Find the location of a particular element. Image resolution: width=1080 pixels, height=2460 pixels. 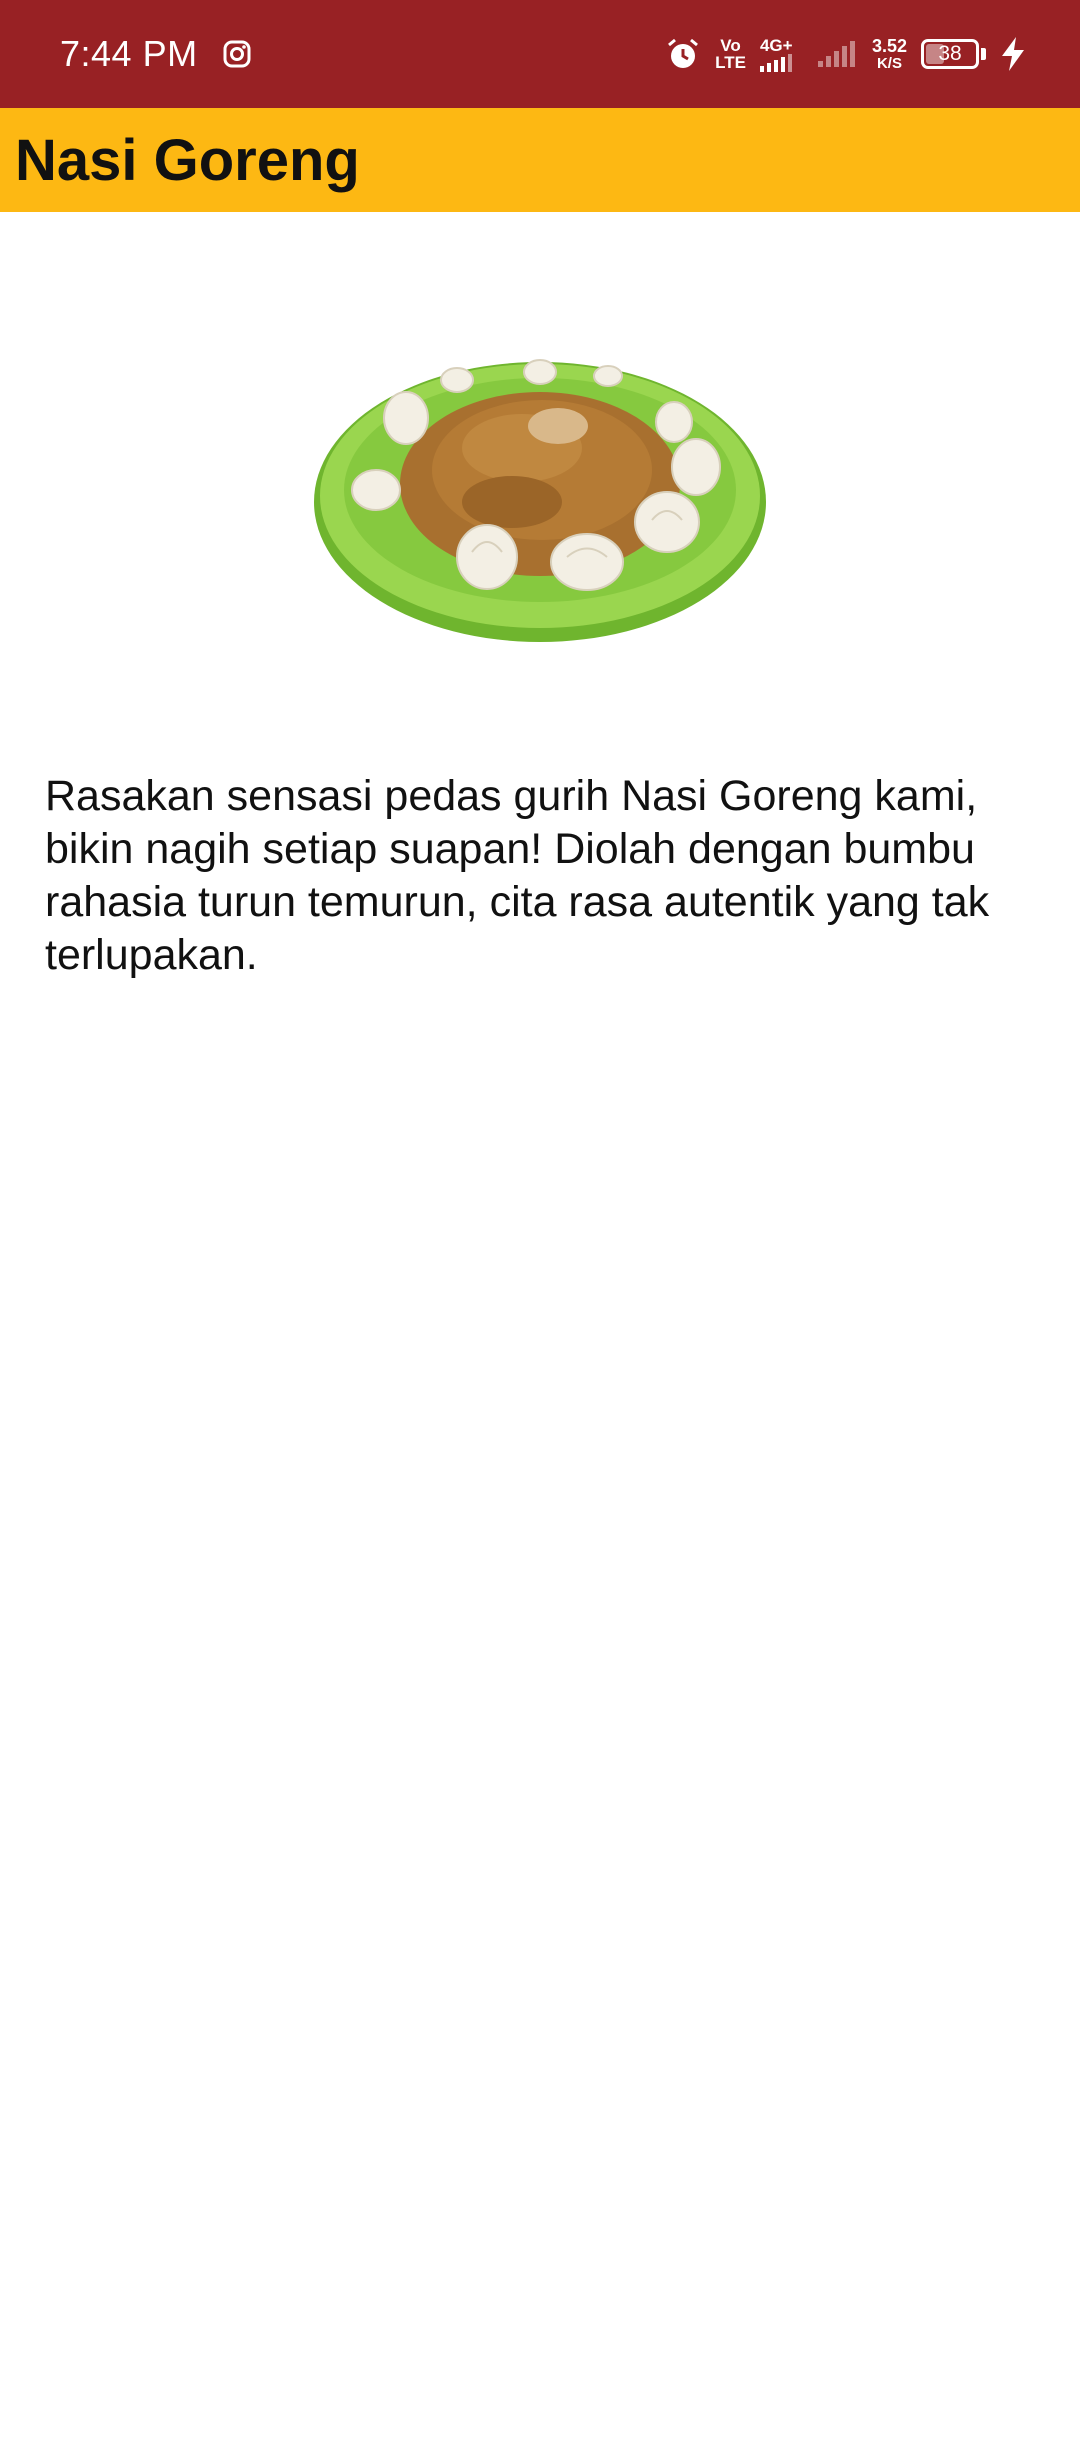

signal-icon-sim2 is located at coordinates (836, 54).